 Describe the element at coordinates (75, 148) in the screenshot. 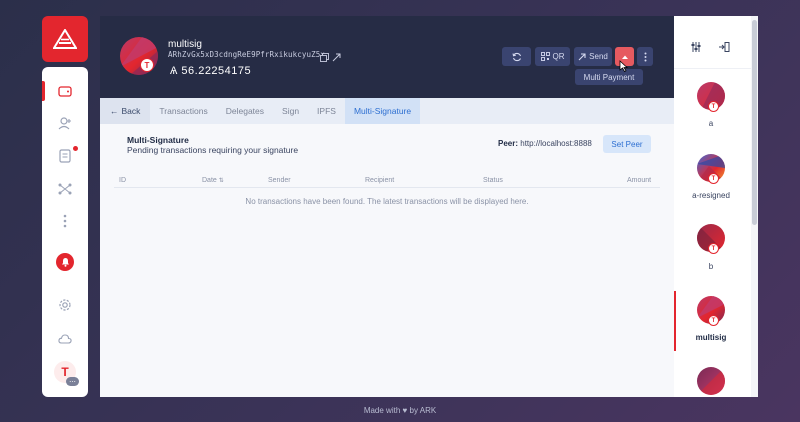

I see `notification-dot` at that location.